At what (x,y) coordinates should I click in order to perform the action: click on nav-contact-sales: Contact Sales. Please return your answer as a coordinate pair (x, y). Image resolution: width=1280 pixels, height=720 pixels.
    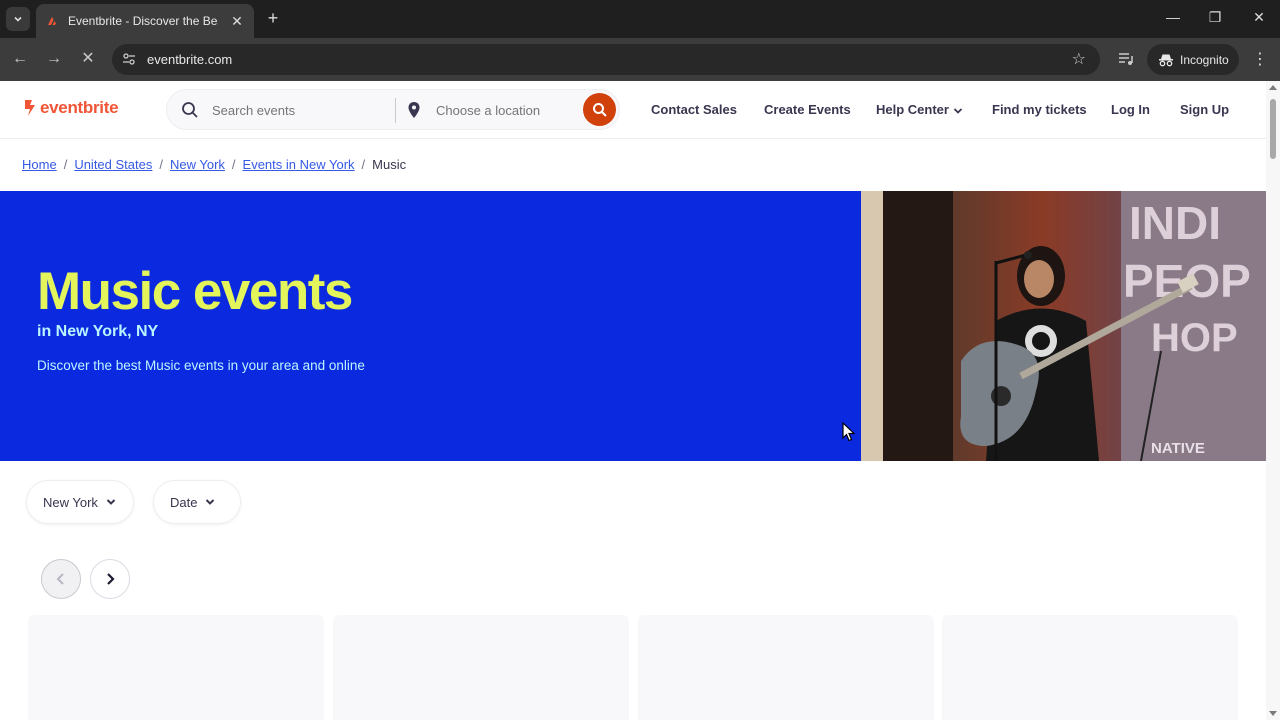
    Looking at the image, I should click on (694, 109).